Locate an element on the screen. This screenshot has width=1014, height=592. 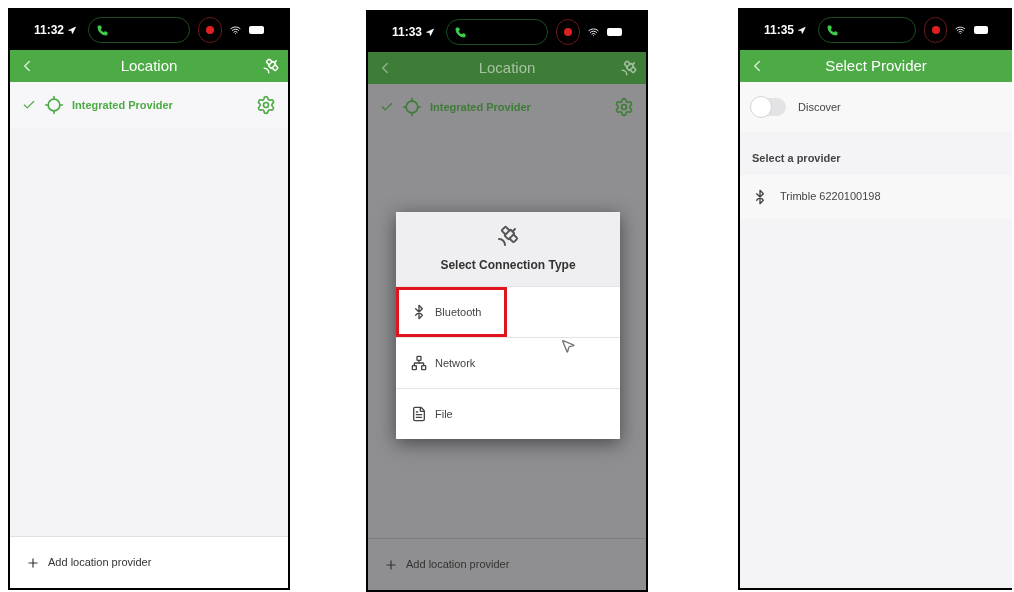
screen-title: Select Provider is located at coordinates (876, 65).